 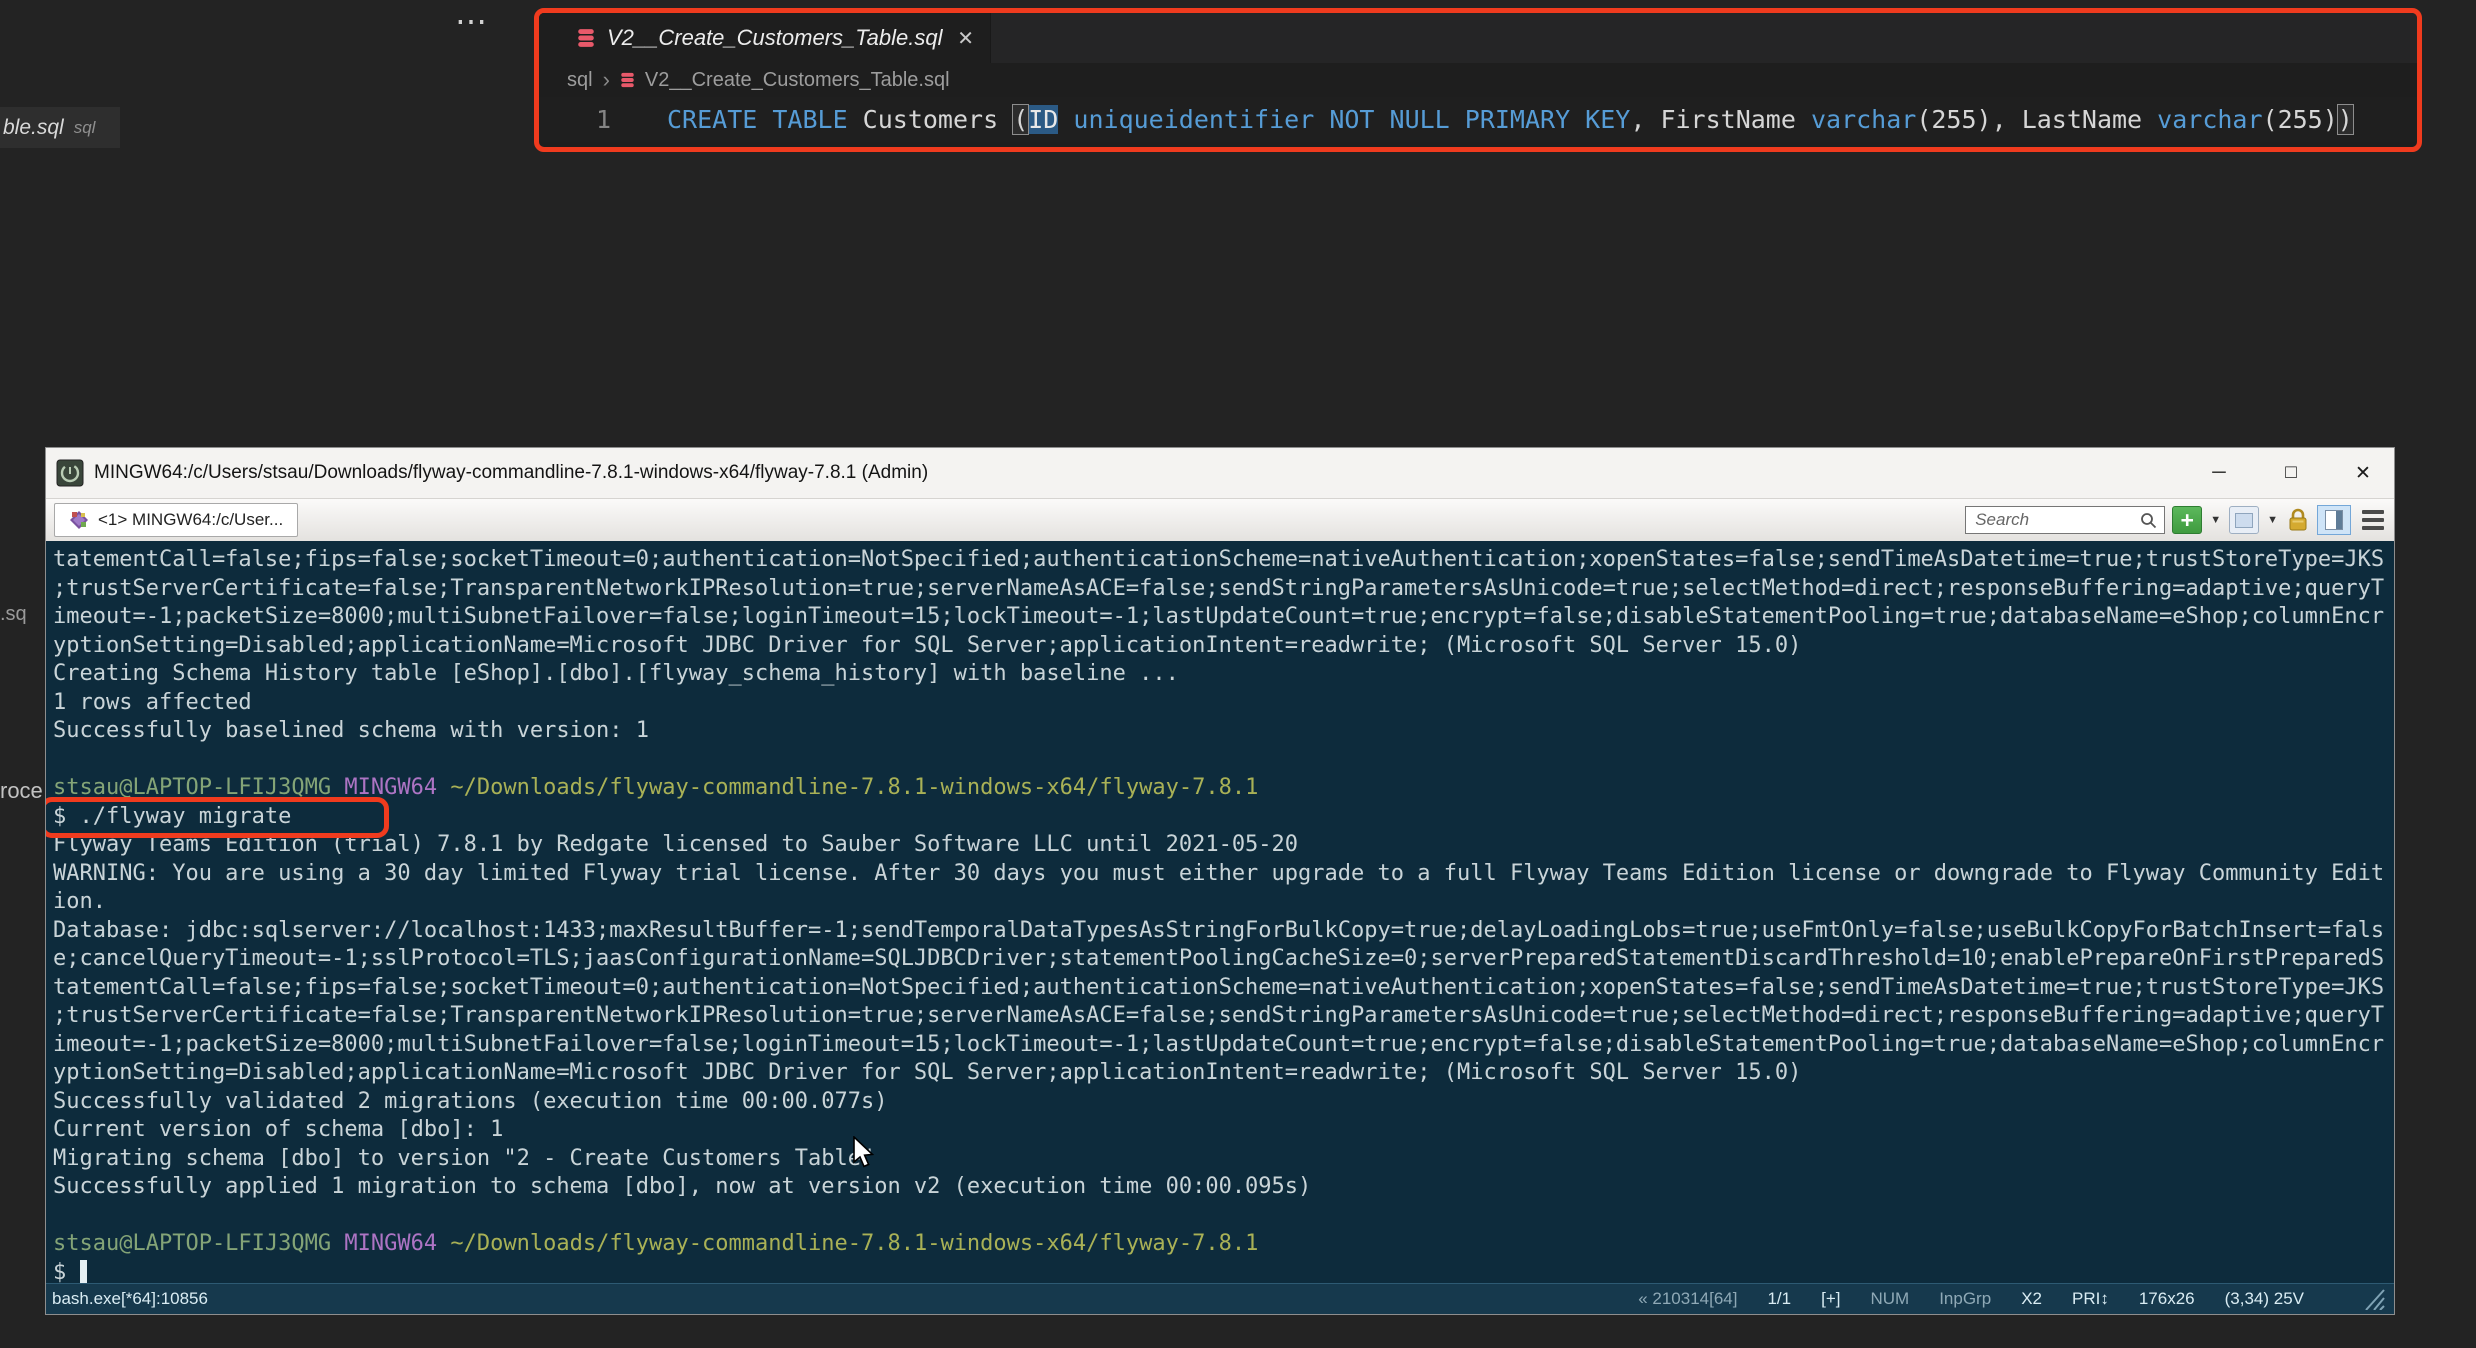 What do you see at coordinates (1478, 38) in the screenshot?
I see `editor-tab-bar: V2__Create_Customers_Table.sql ✕` at bounding box center [1478, 38].